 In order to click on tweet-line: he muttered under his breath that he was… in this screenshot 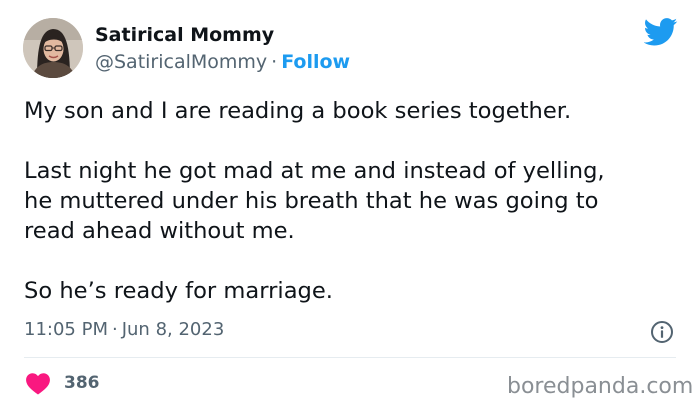, I will do `click(311, 201)`.